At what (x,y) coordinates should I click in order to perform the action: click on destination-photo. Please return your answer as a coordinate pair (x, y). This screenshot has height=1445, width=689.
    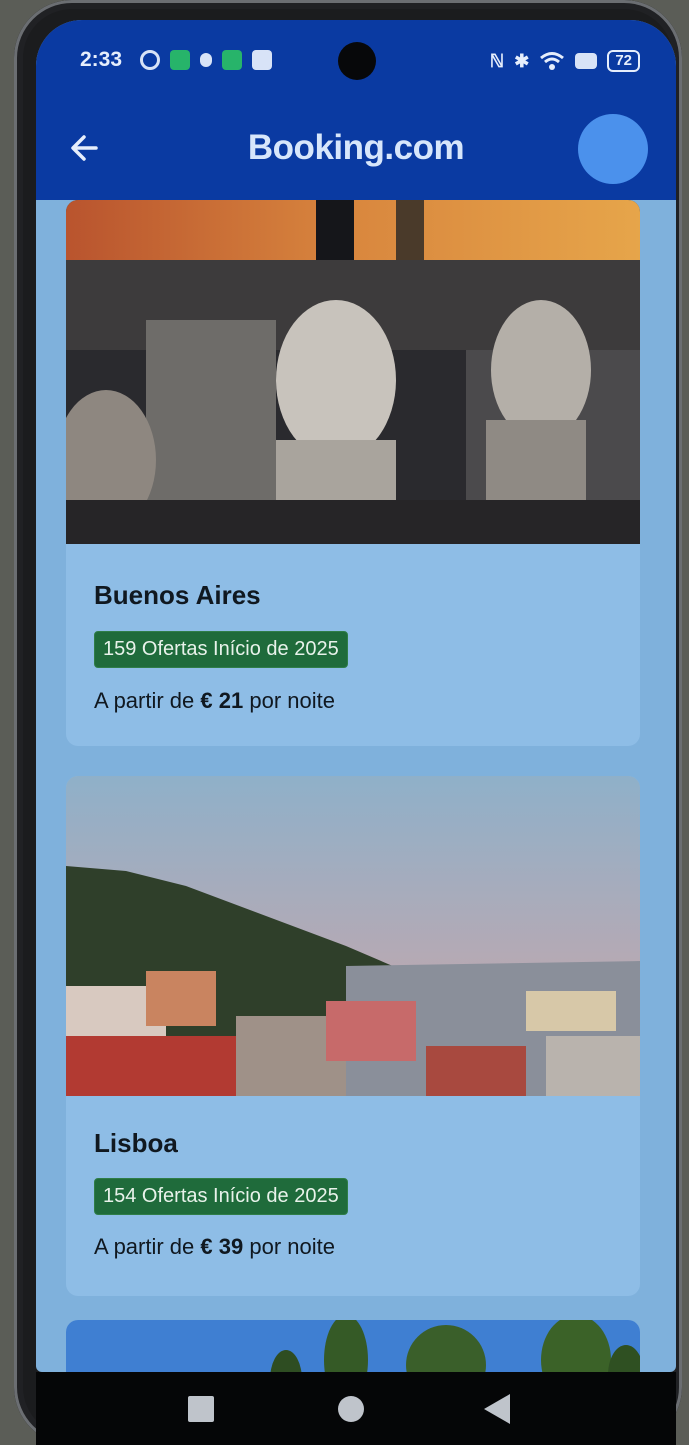
    Looking at the image, I should click on (353, 1346).